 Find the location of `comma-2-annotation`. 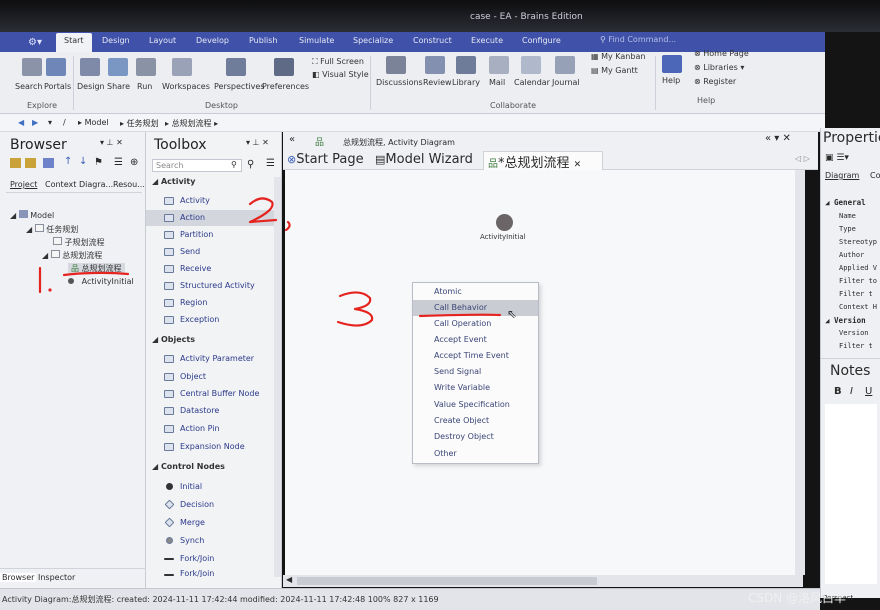

comma-2-annotation is located at coordinates (287, 226).